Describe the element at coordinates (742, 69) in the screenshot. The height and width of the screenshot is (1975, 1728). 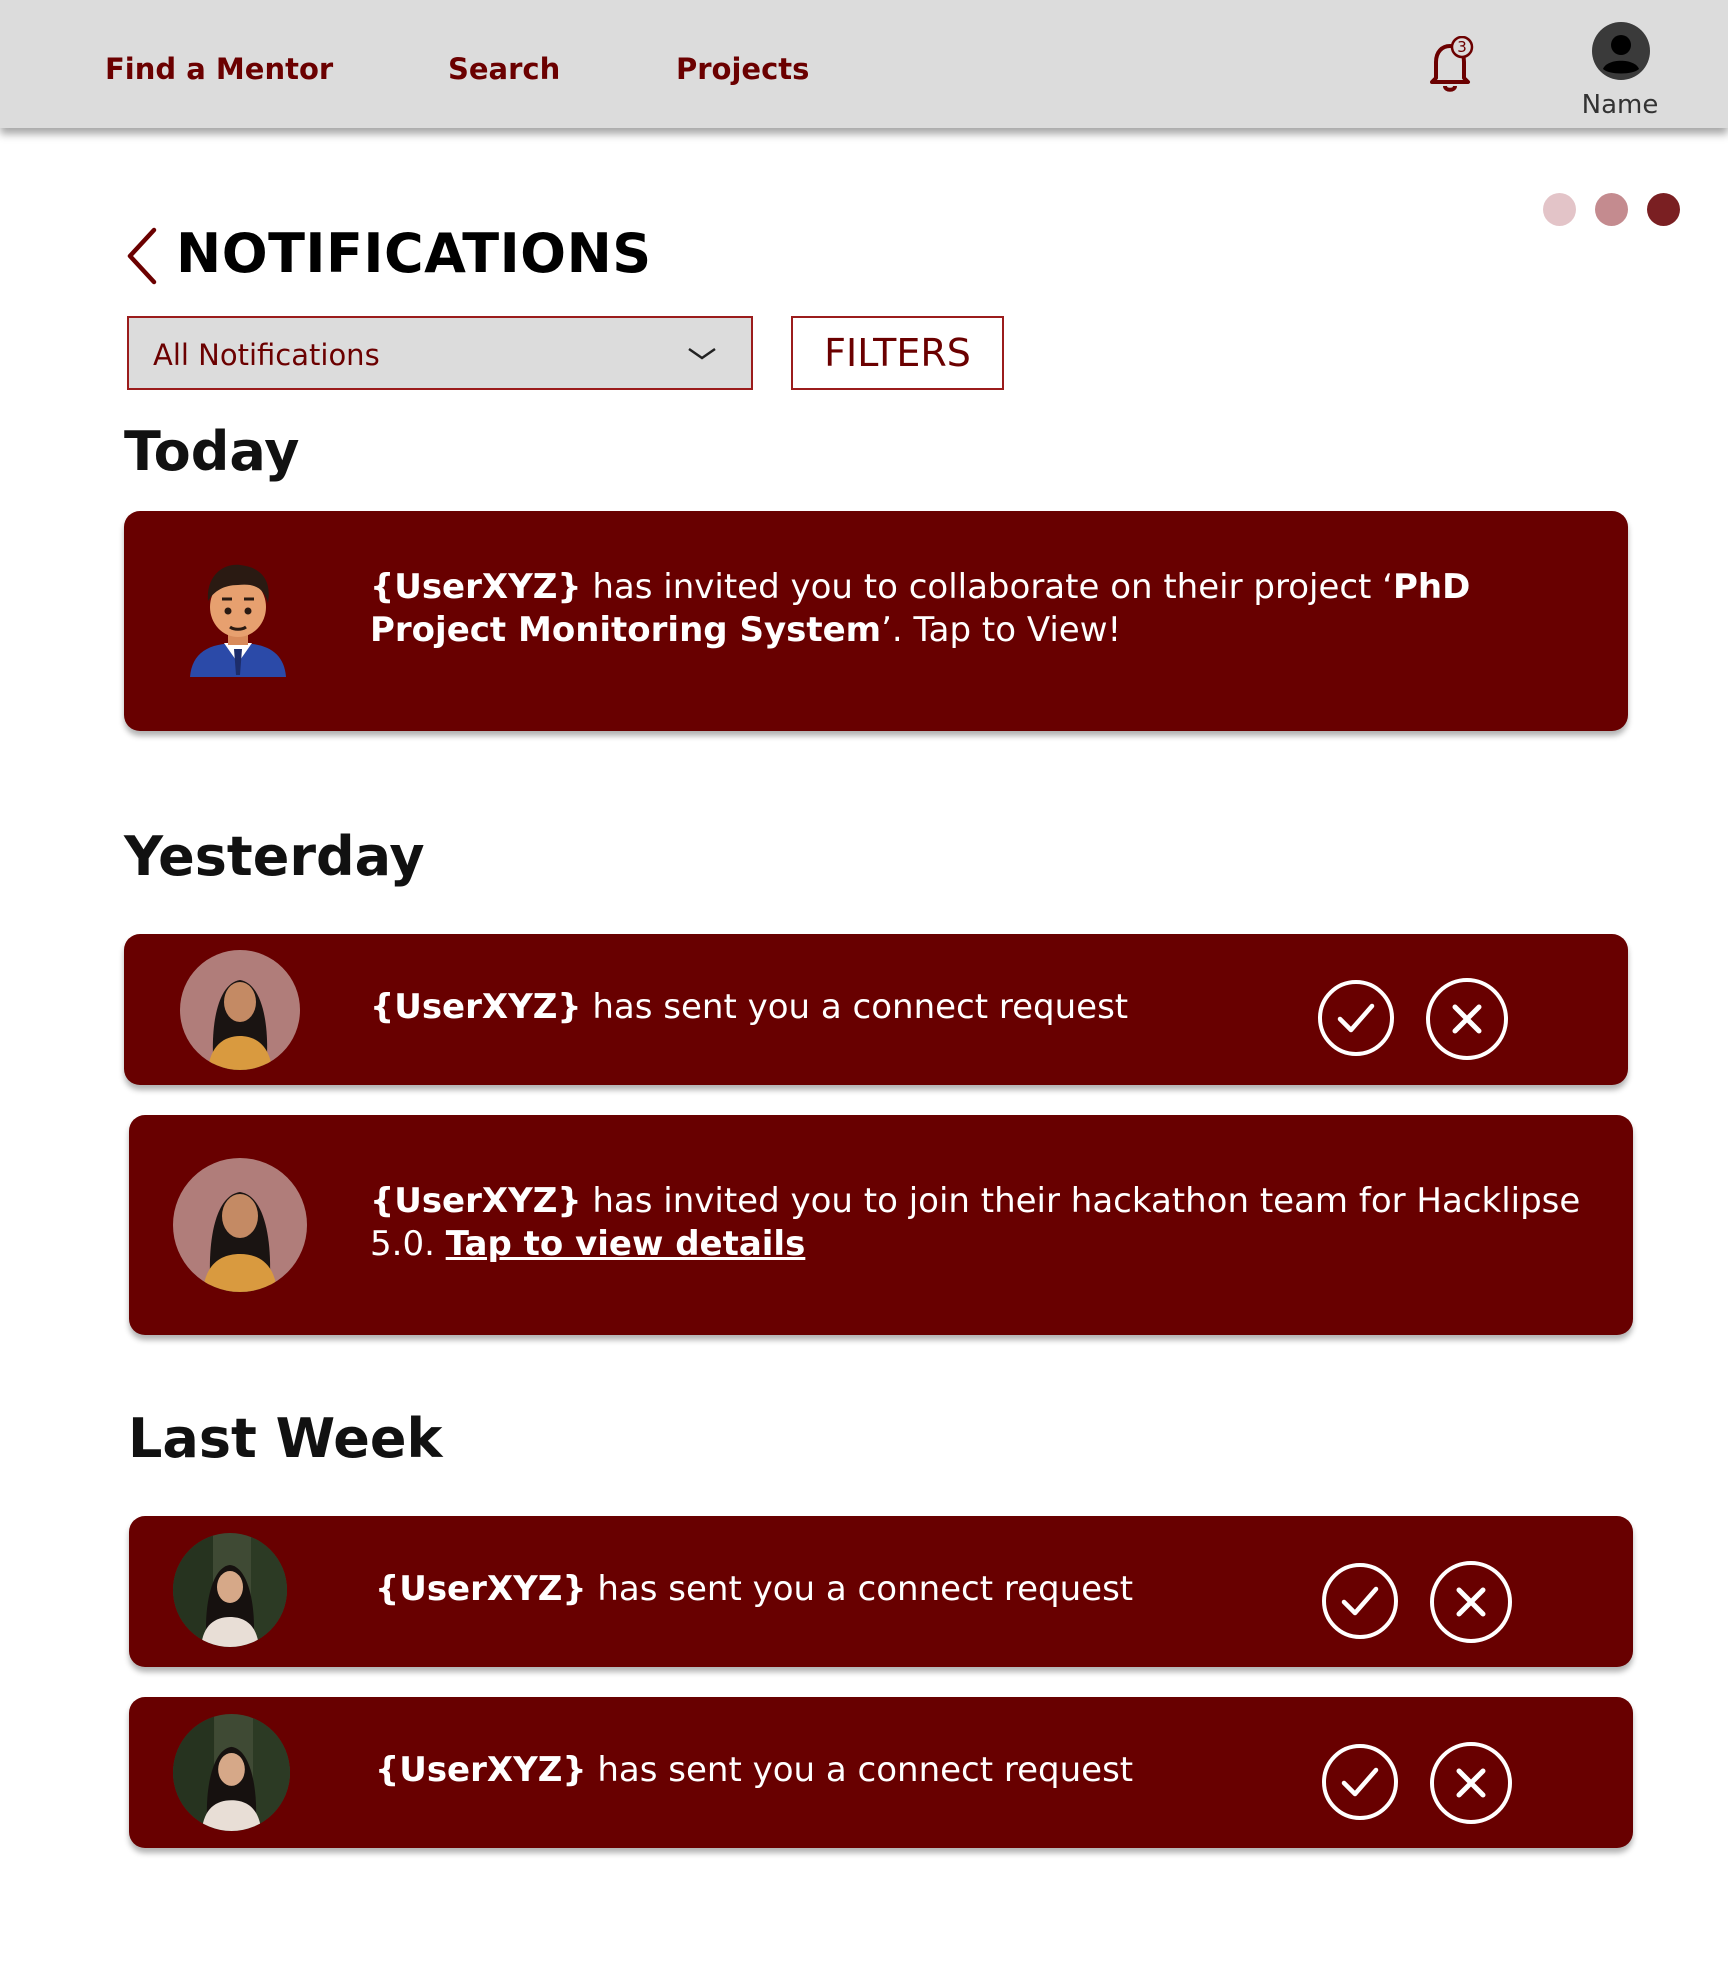
I see `nav-projects: Projects` at that location.